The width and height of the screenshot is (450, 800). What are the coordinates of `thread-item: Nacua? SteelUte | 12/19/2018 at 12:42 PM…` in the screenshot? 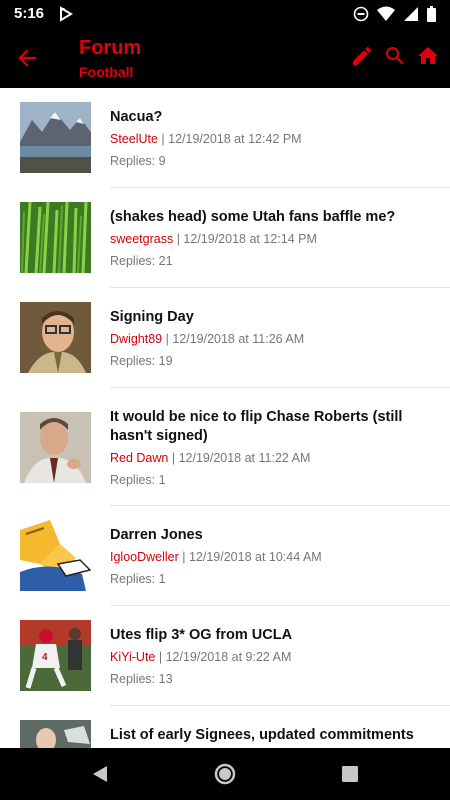 It's located at (225, 138).